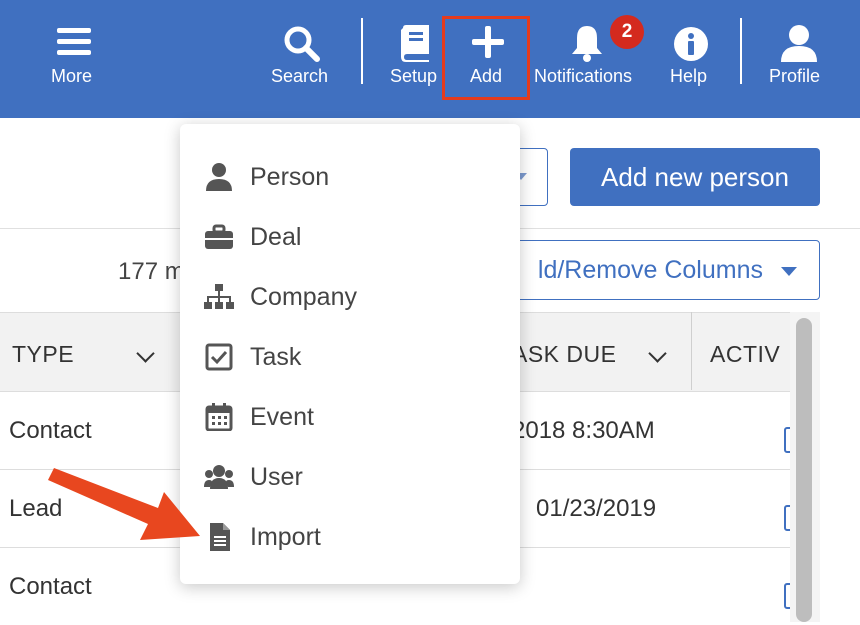  I want to click on nav-profile: Profile, so click(800, 59).